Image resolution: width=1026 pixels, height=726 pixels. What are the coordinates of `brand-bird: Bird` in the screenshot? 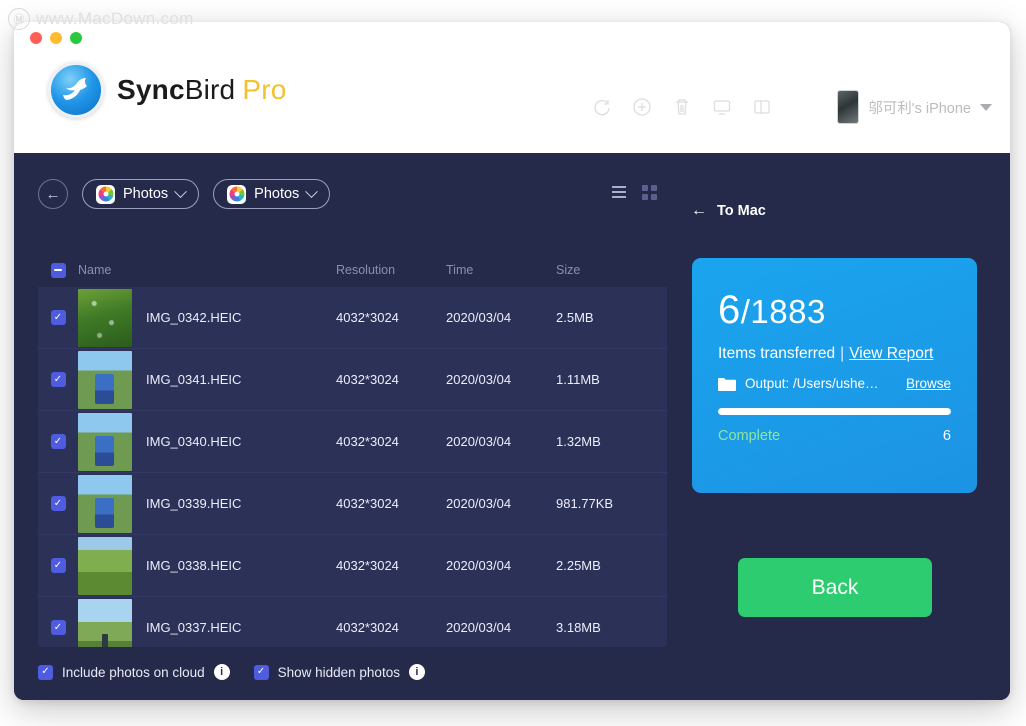 It's located at (210, 89).